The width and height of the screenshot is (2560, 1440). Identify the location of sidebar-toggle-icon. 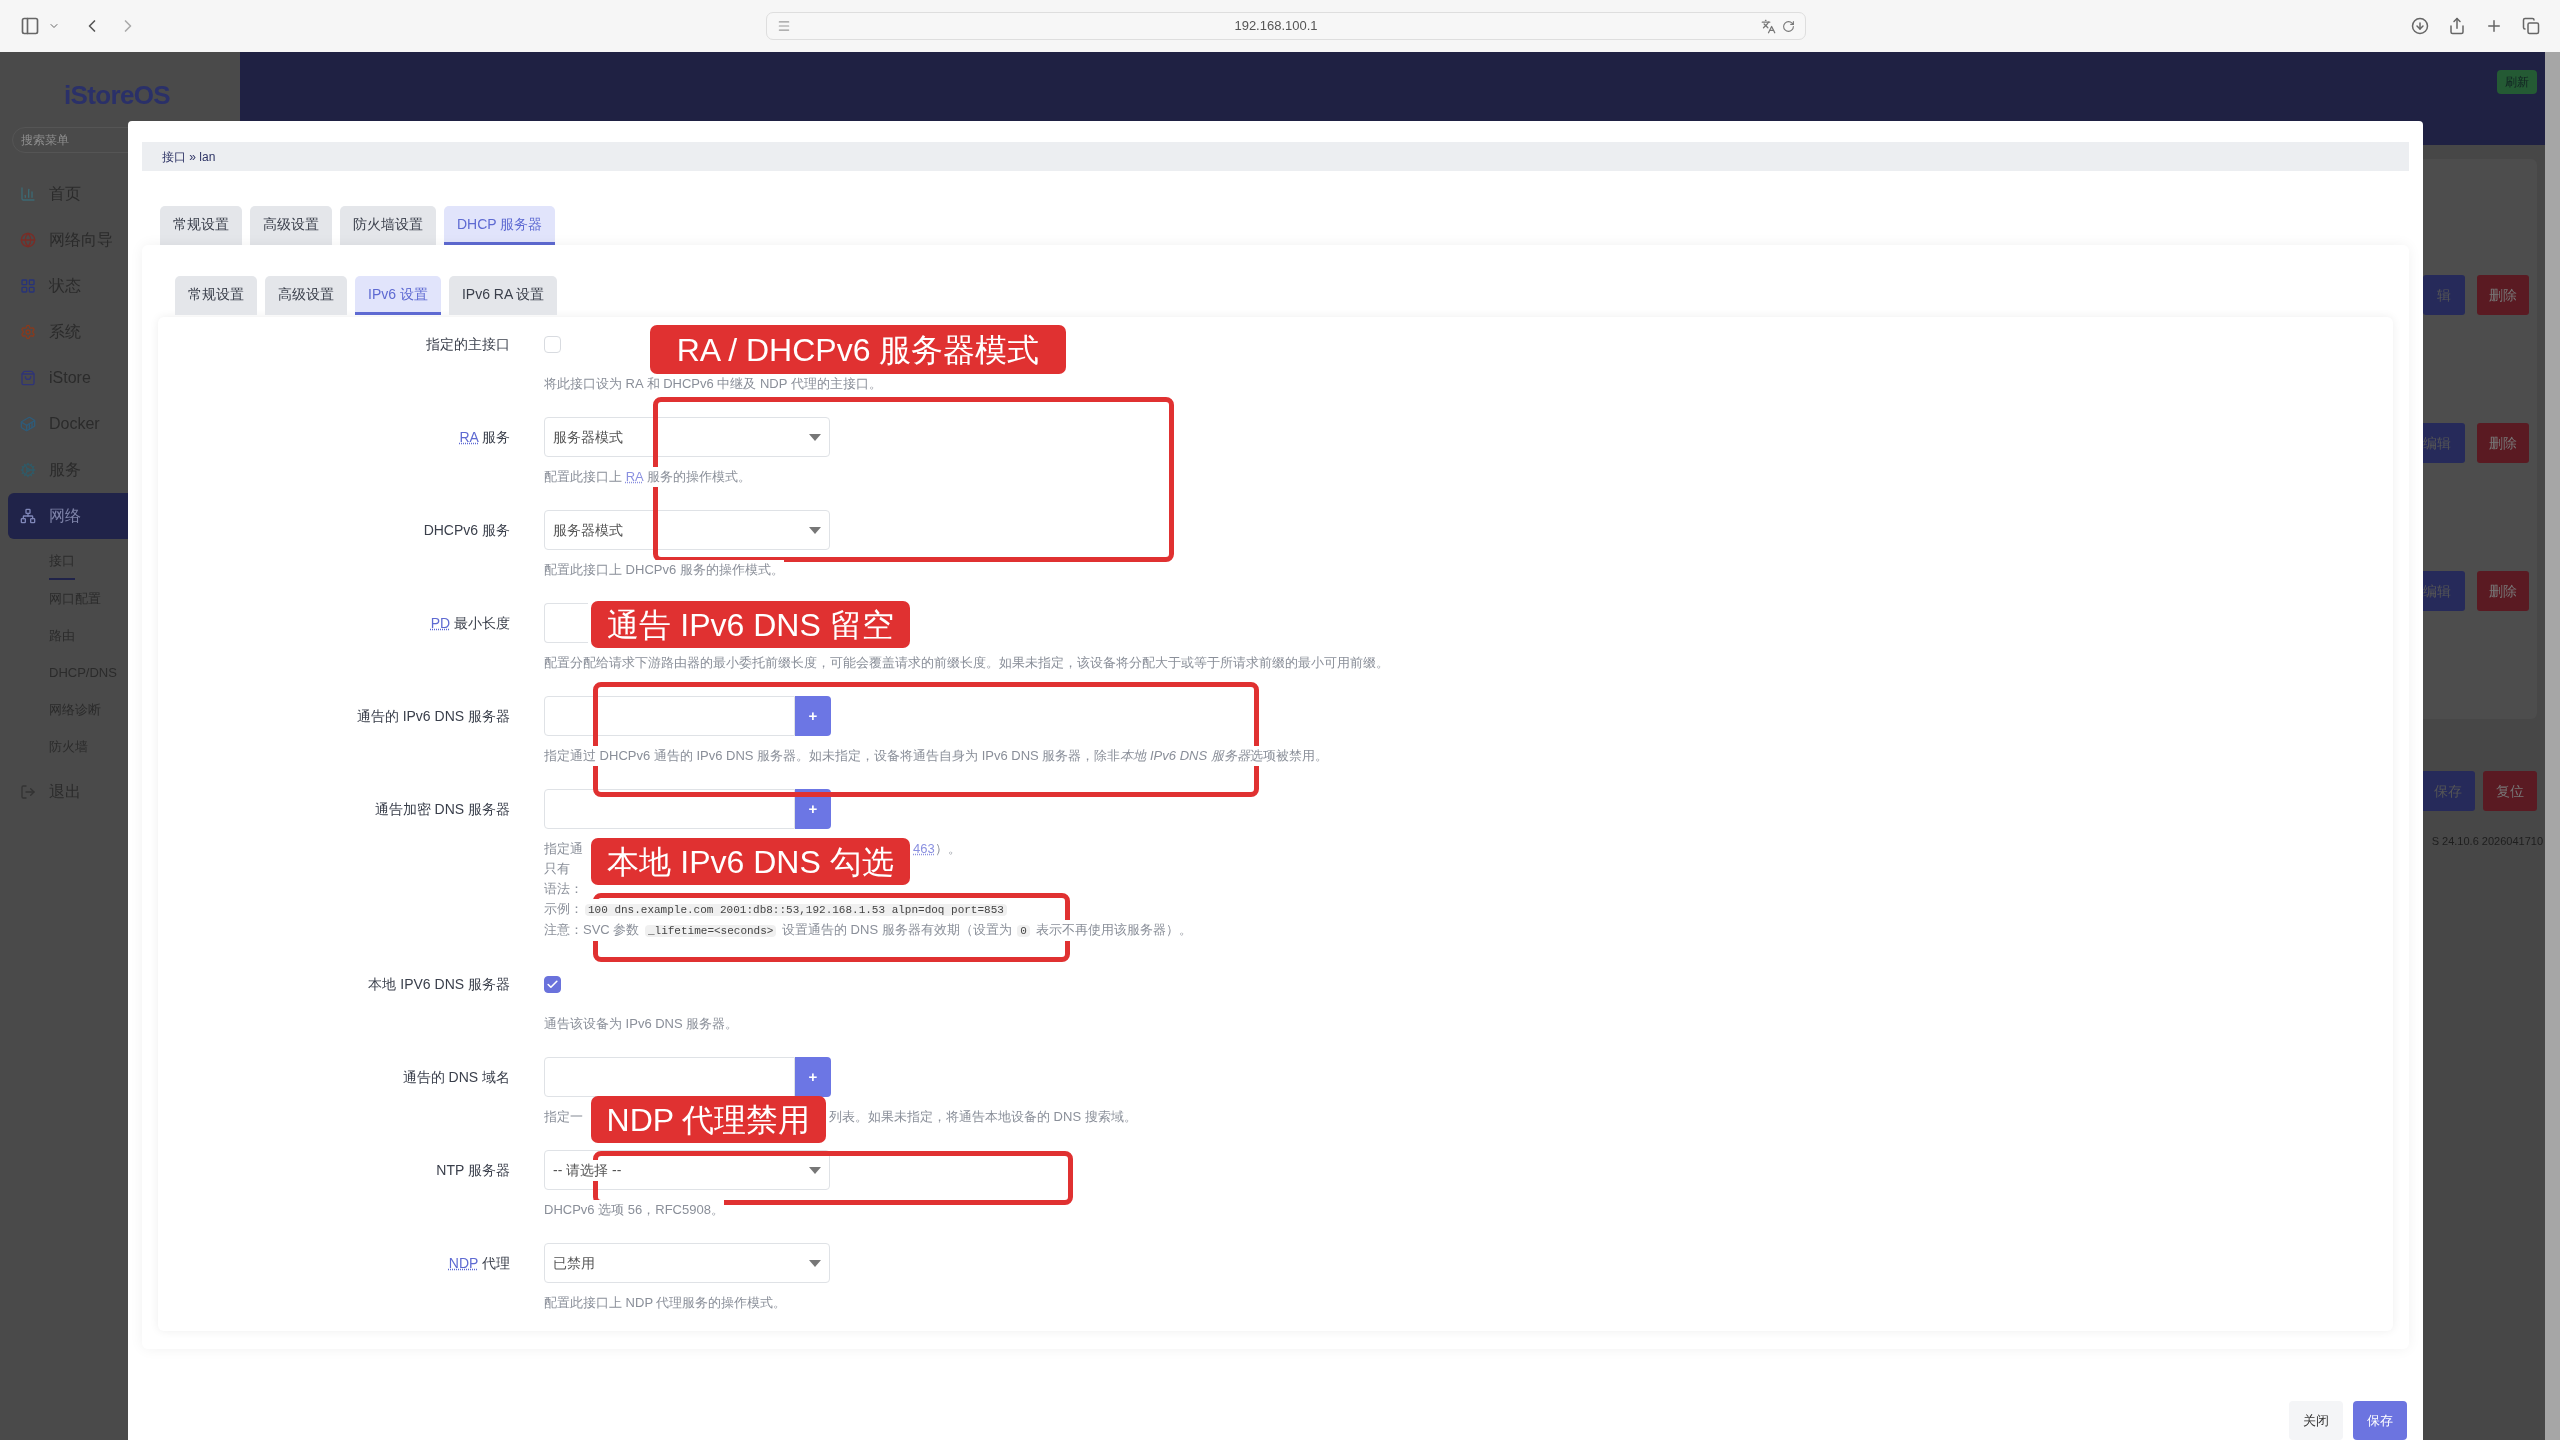
(30, 26).